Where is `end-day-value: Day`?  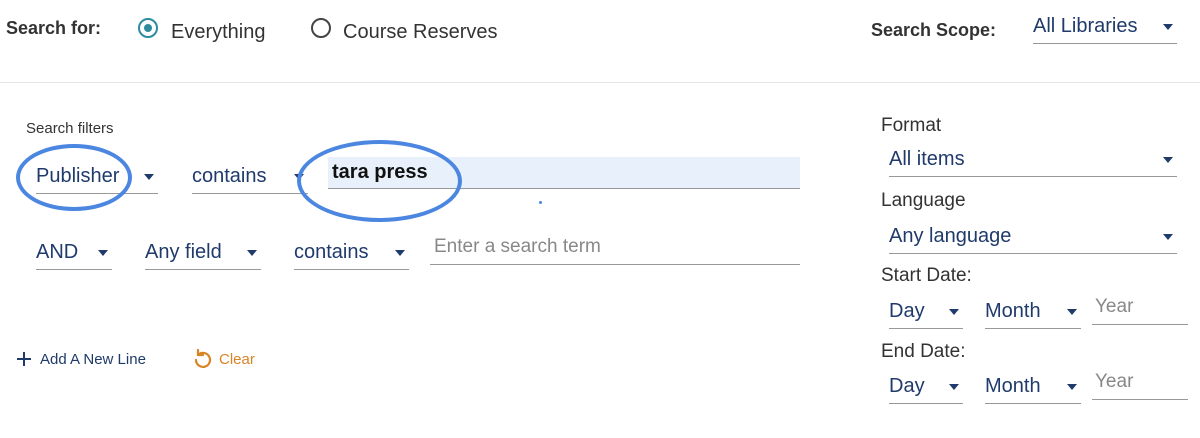
end-day-value: Day is located at coordinates (907, 386).